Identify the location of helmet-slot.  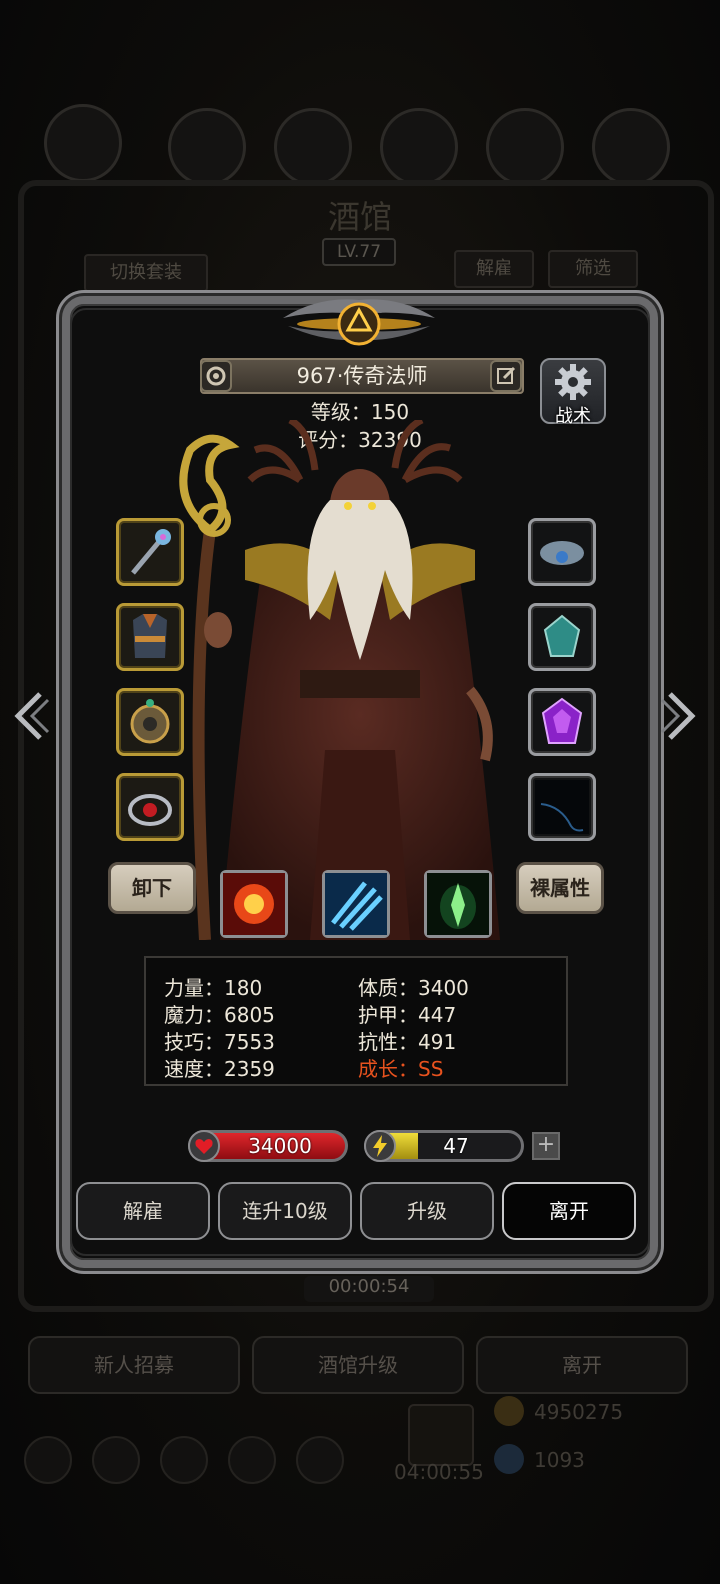
(562, 552).